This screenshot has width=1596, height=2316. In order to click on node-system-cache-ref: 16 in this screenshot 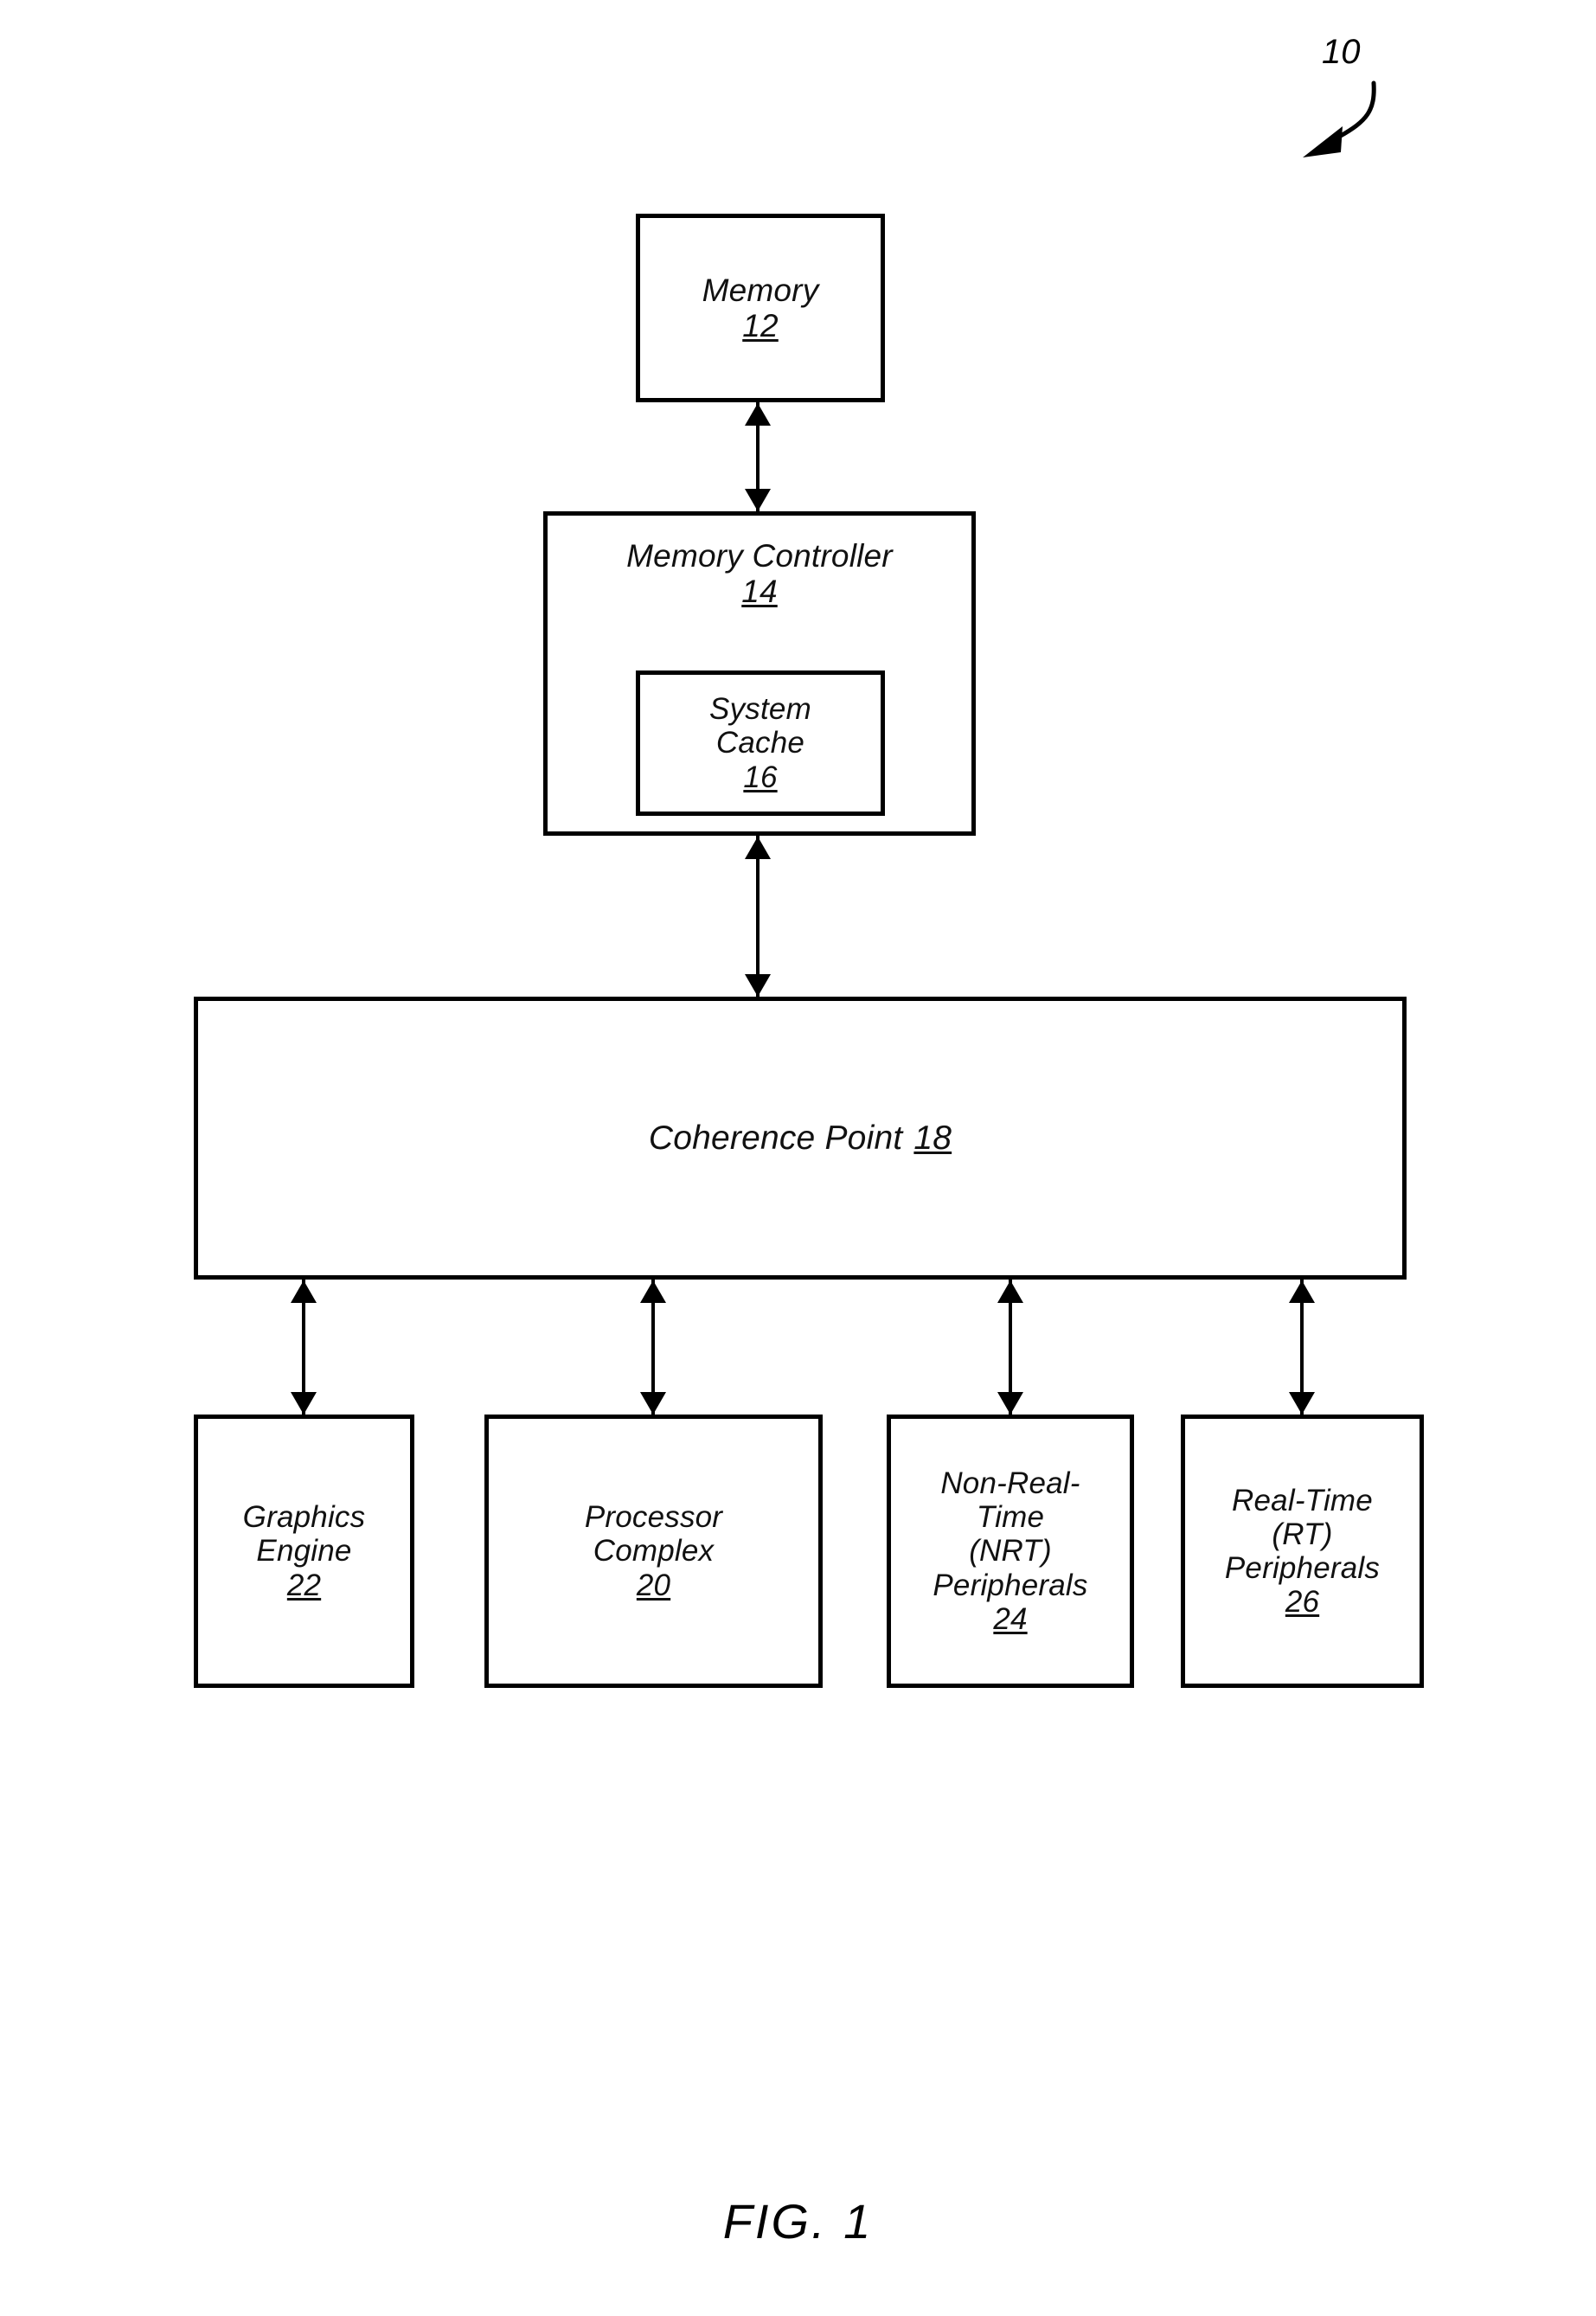, I will do `click(760, 777)`.